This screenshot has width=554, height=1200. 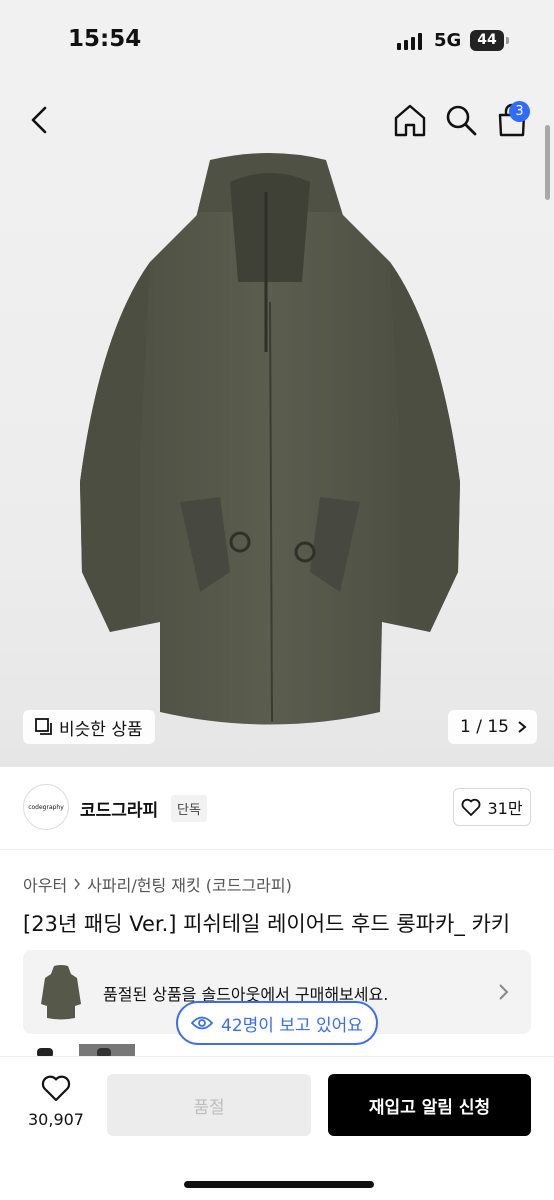 What do you see at coordinates (119, 808) in the screenshot?
I see `brand-name: 코드그라피` at bounding box center [119, 808].